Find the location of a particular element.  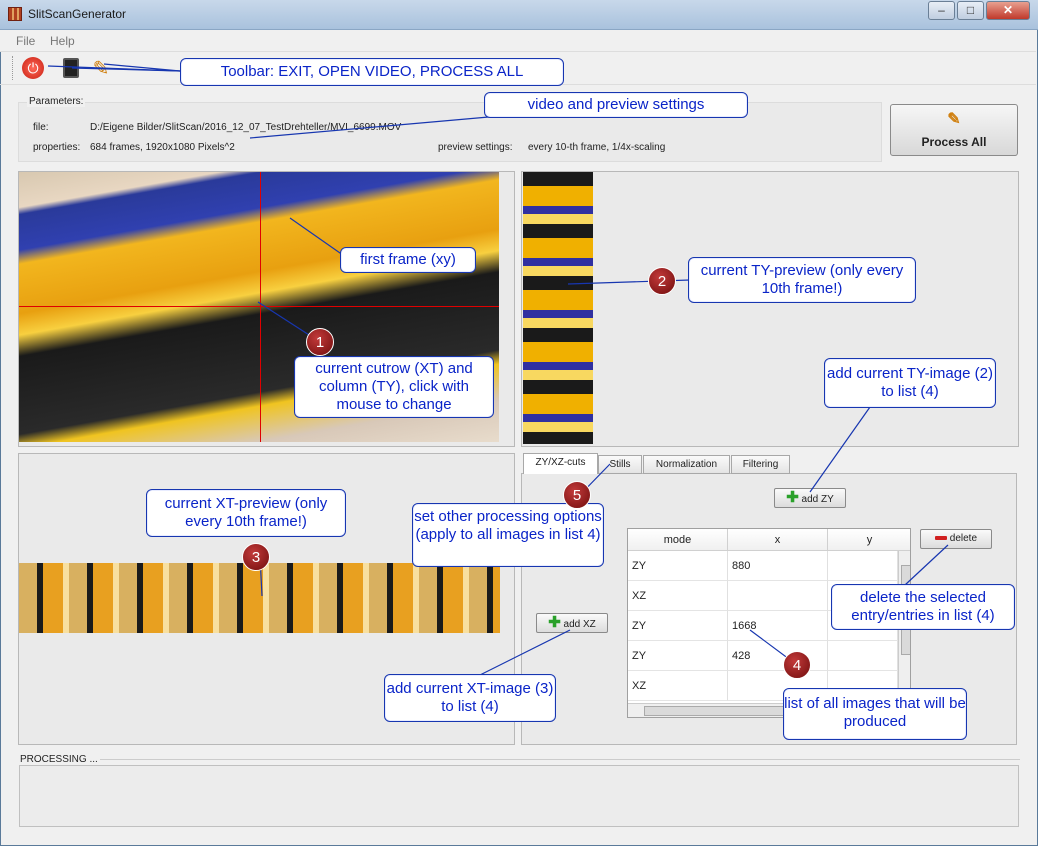

pointer-video-settings is located at coordinates (375, 127).